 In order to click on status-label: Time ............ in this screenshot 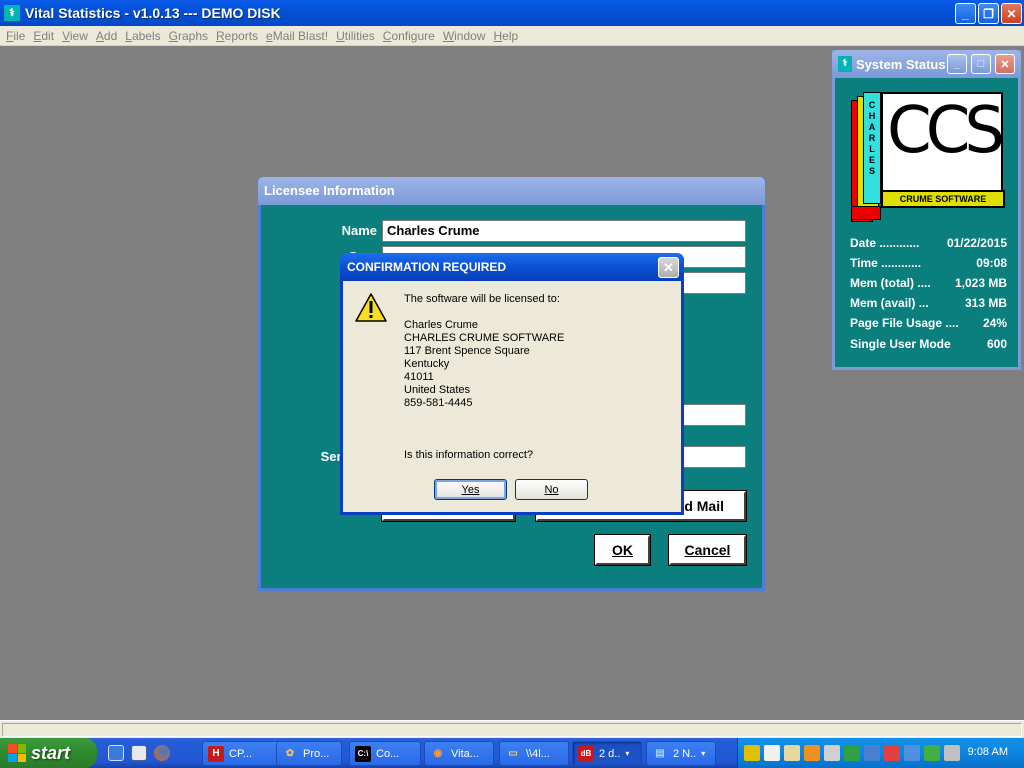, I will do `click(886, 263)`.